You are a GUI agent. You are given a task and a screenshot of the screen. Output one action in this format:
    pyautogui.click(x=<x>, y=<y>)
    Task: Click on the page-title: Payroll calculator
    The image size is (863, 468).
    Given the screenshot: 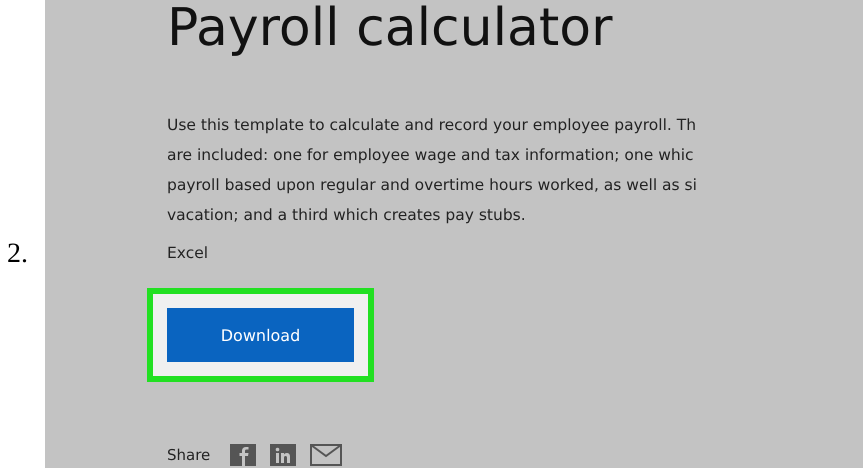 What is the action you would take?
    pyautogui.click(x=390, y=29)
    